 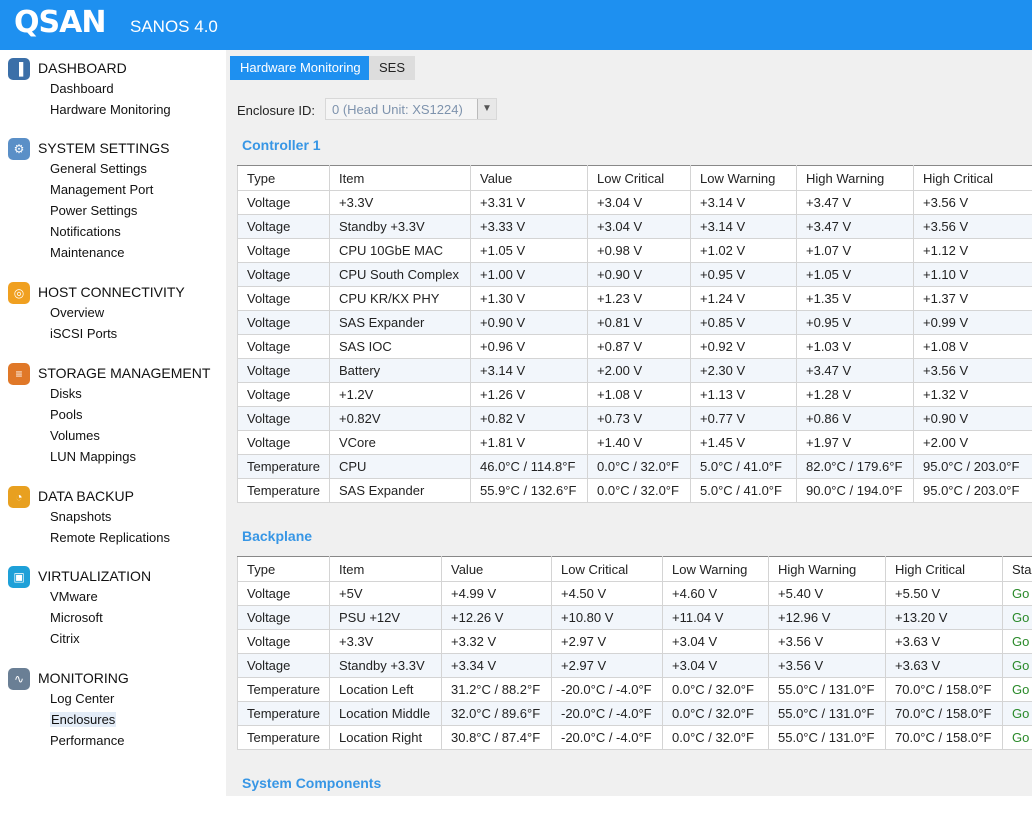 I want to click on table-cell: 30.8°C / 87.4°F, so click(x=496, y=737).